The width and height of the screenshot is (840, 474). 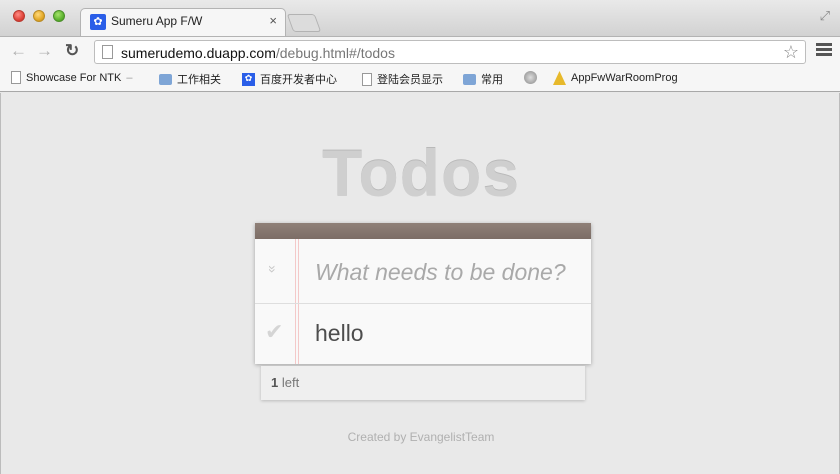 I want to click on fullscreen-icon: ⤢, so click(x=825, y=16).